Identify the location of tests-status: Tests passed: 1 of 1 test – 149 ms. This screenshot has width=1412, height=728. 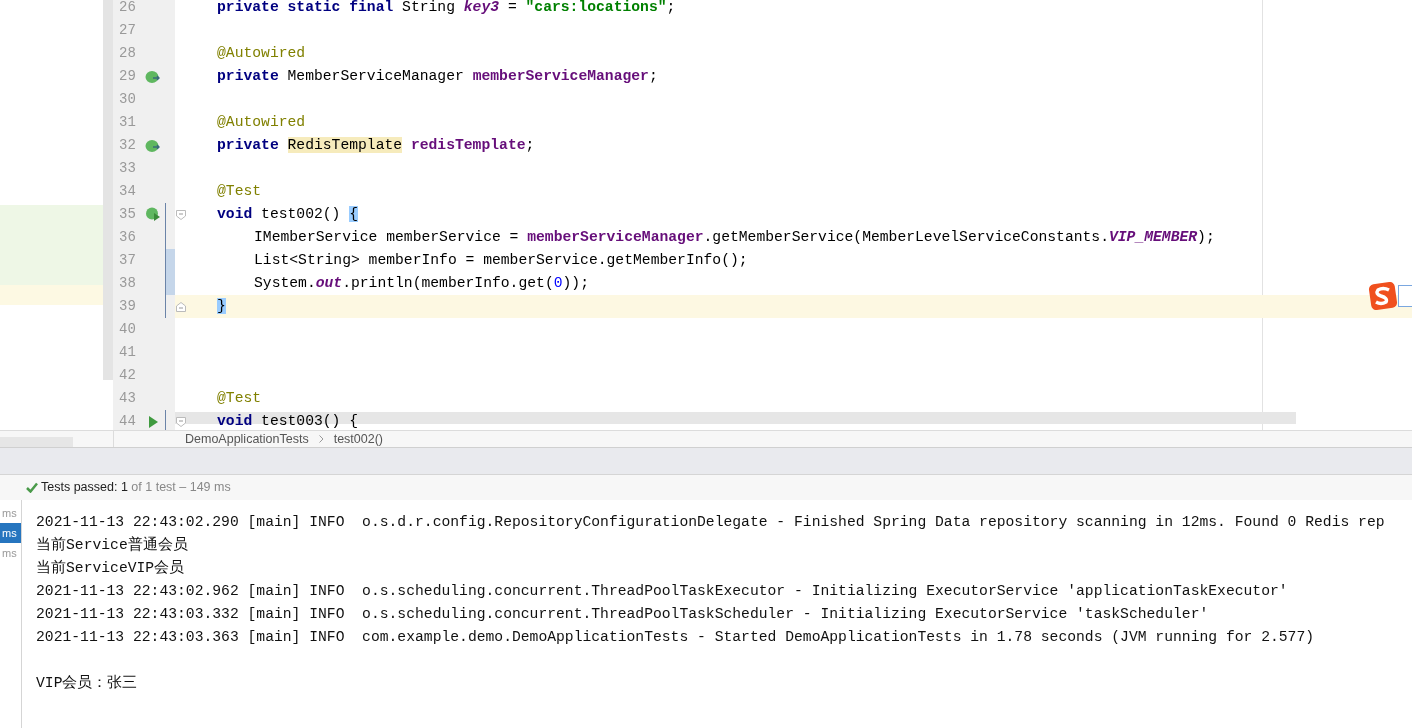
(136, 488).